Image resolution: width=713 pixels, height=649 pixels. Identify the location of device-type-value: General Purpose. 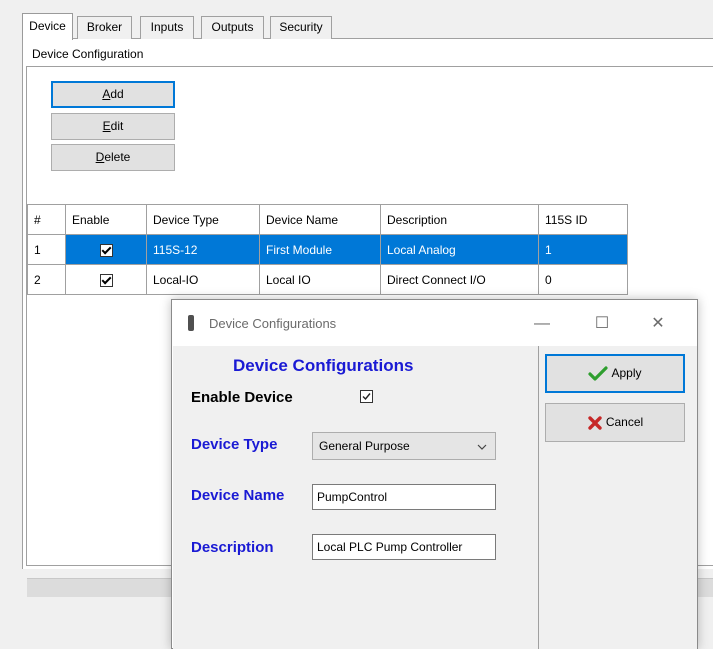
(364, 446).